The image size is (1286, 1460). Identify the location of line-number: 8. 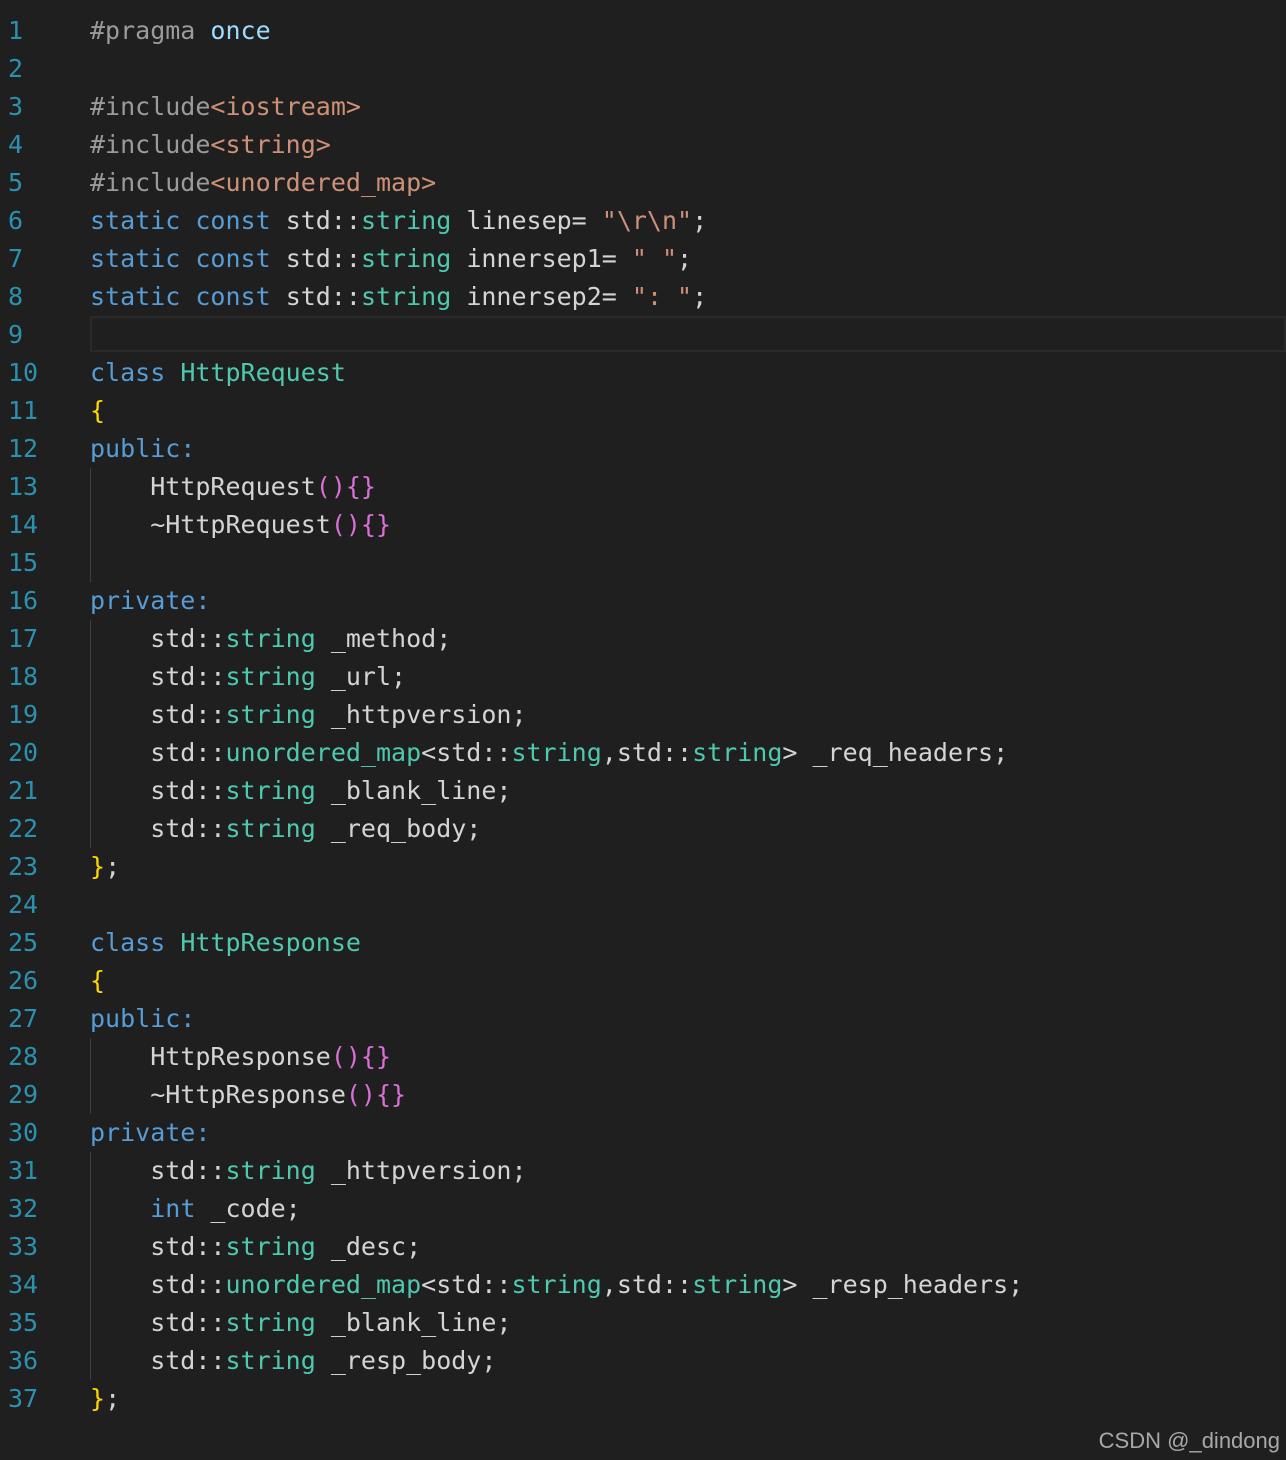
(16, 296).